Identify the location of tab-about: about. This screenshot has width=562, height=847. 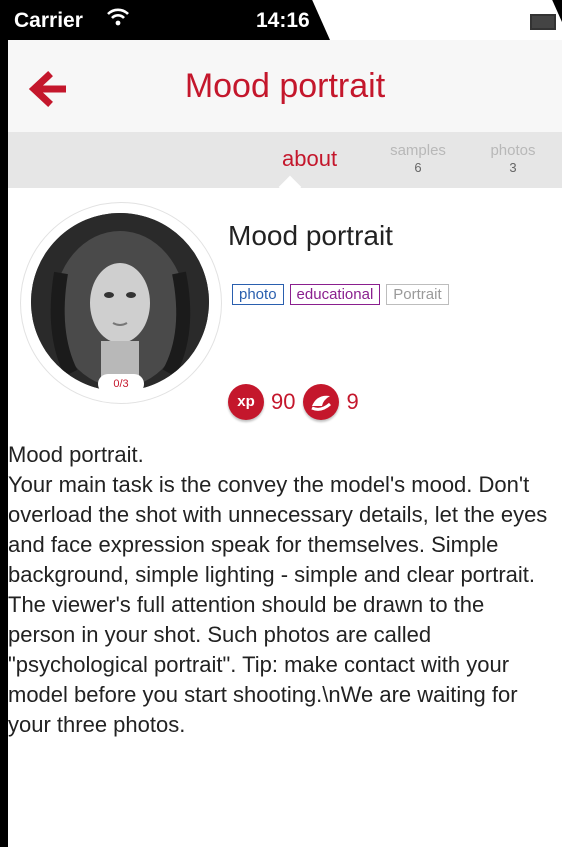
(309, 159).